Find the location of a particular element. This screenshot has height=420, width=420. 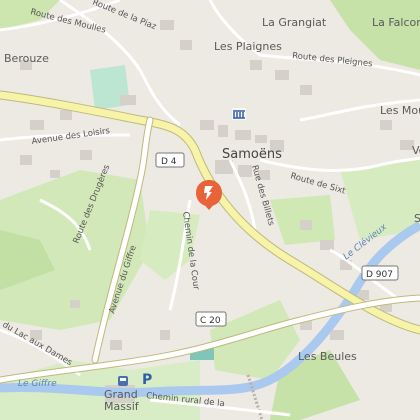

bus-icon is located at coordinates (123, 381).